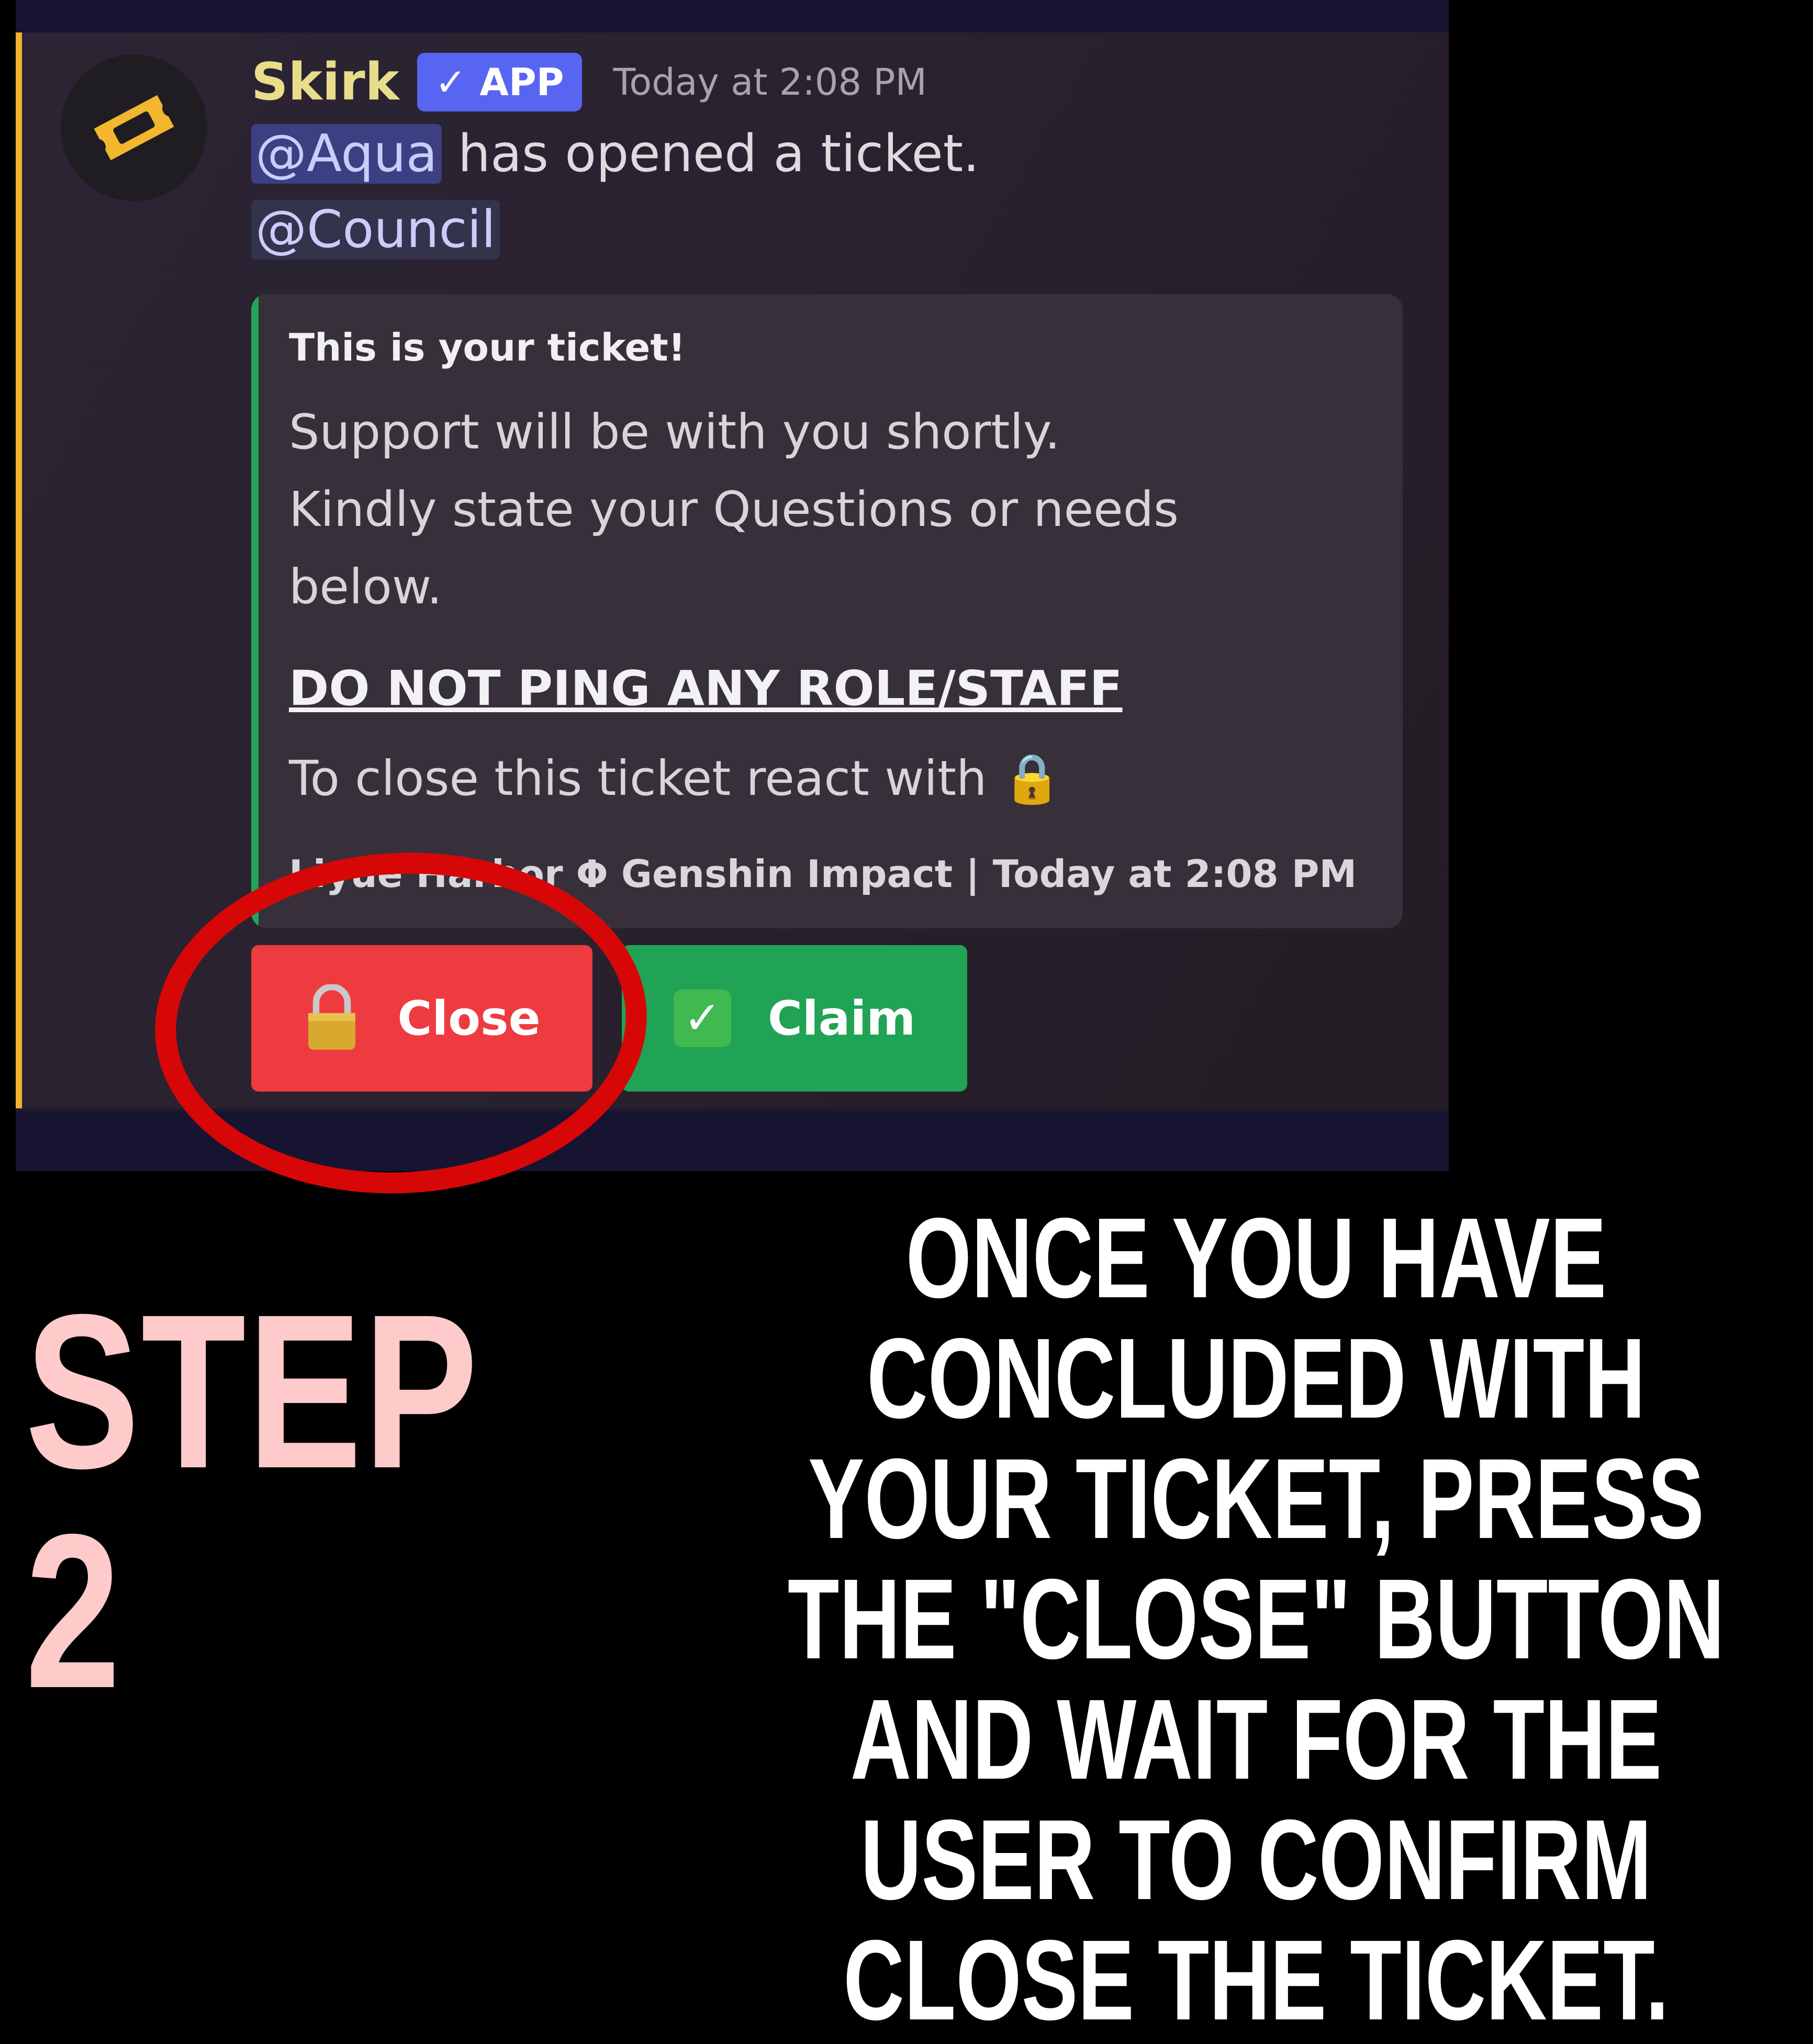 Image resolution: width=1813 pixels, height=2044 pixels. I want to click on opened-text: has opened a ticket., so click(710, 154).